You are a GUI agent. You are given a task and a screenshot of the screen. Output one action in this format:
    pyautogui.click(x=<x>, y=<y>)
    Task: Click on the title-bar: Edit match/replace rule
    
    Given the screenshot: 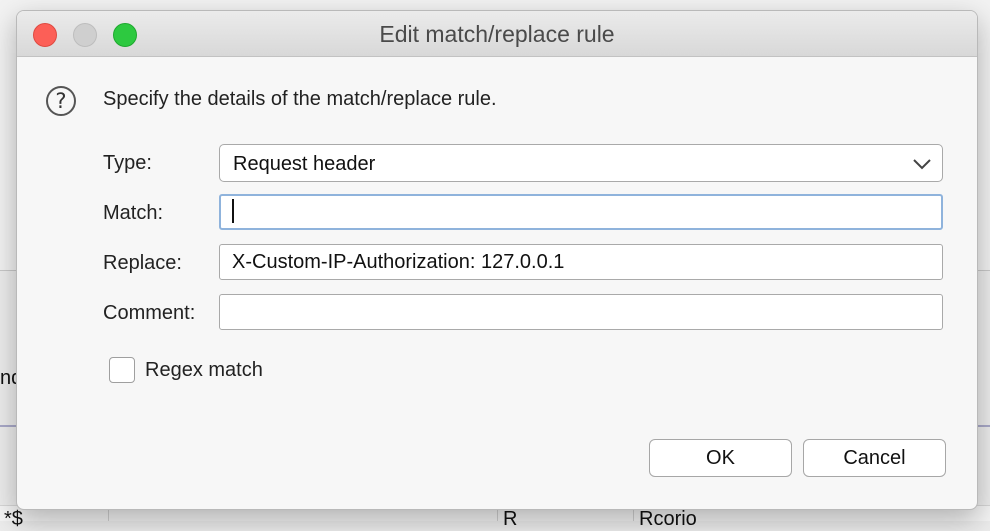 What is the action you would take?
    pyautogui.click(x=497, y=34)
    